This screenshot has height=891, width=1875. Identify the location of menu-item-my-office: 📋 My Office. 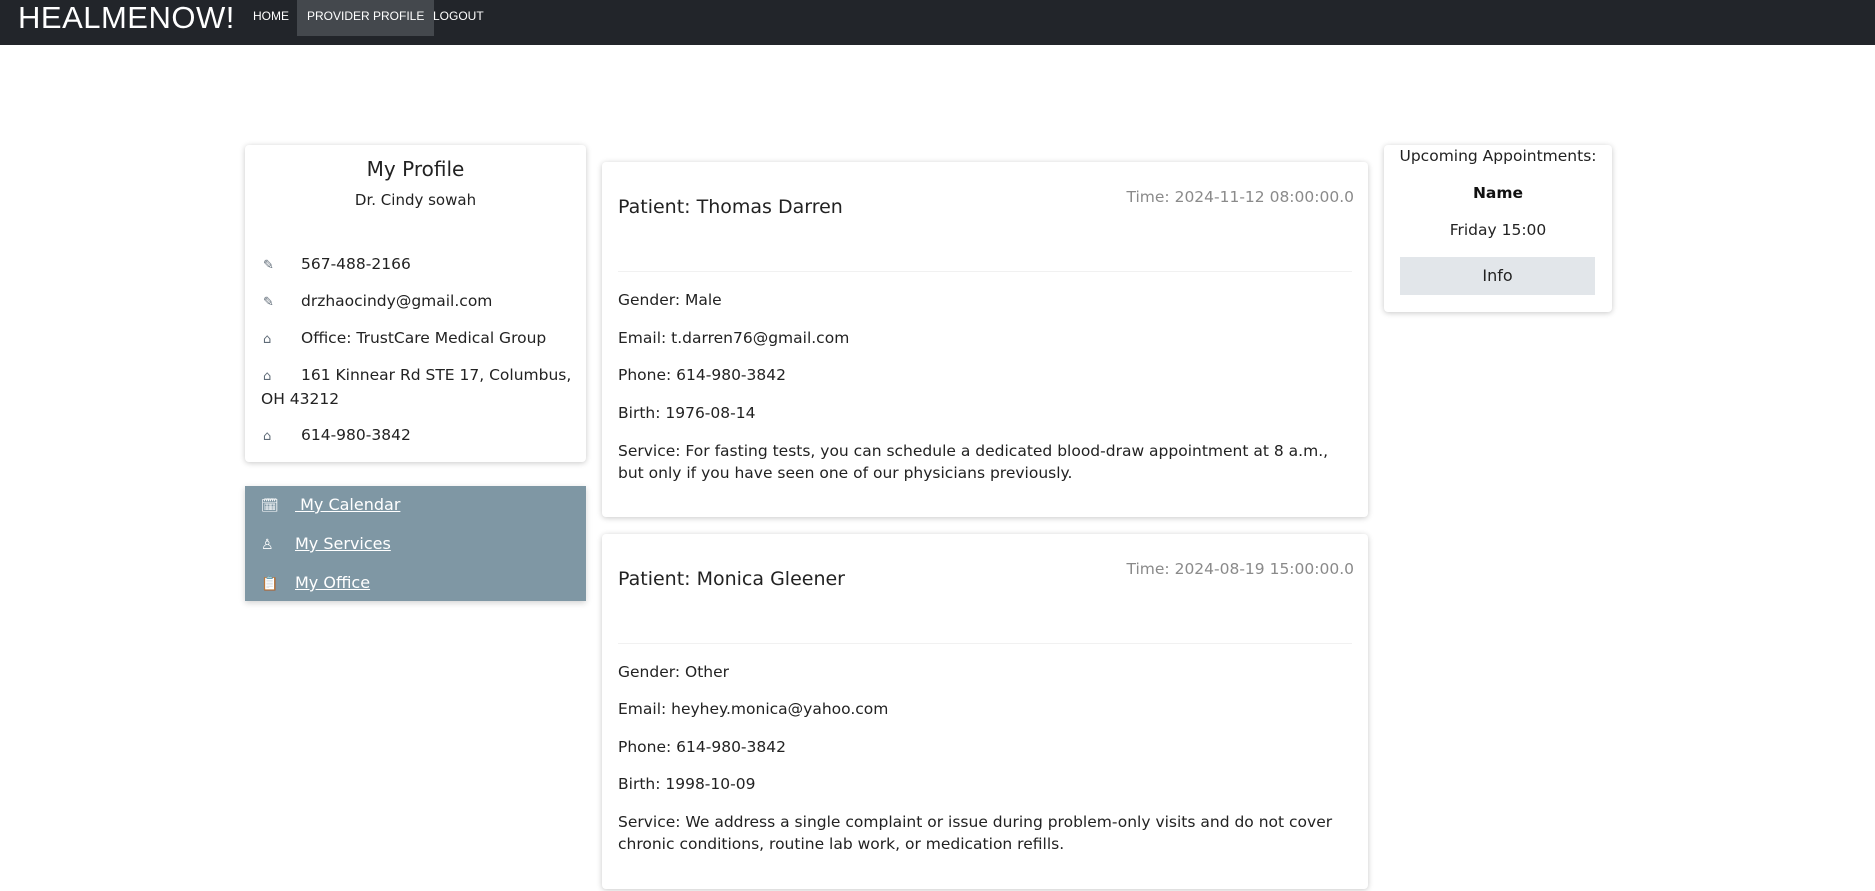
(315, 583).